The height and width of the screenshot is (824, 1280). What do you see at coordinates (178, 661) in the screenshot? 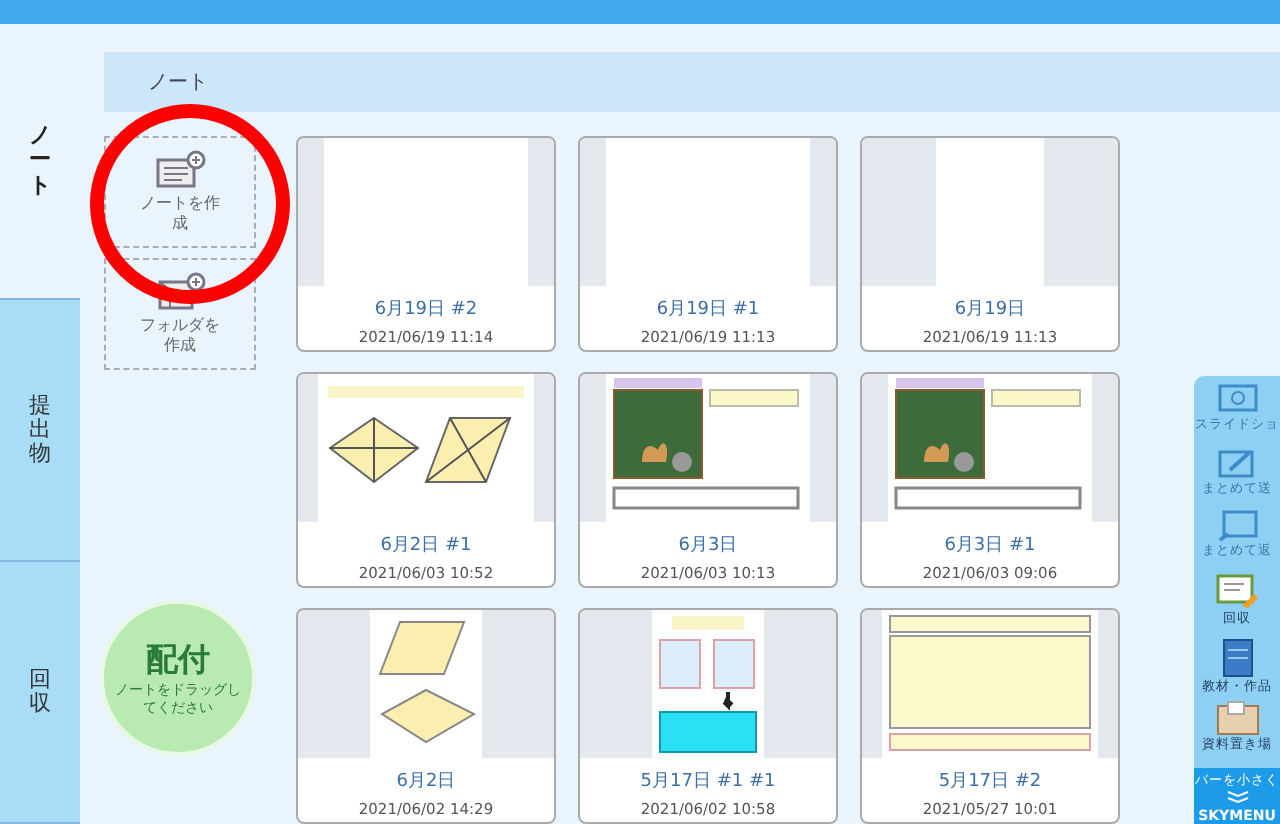
I see `distribute-label: 配付` at bounding box center [178, 661].